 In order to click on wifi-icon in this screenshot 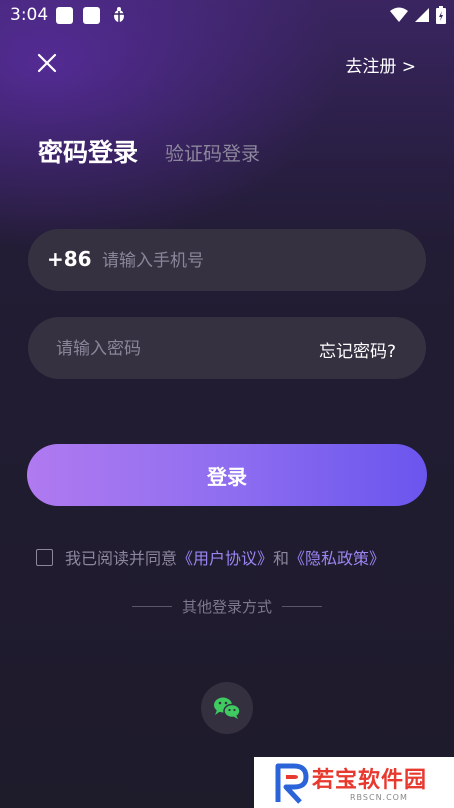, I will do `click(399, 14)`.